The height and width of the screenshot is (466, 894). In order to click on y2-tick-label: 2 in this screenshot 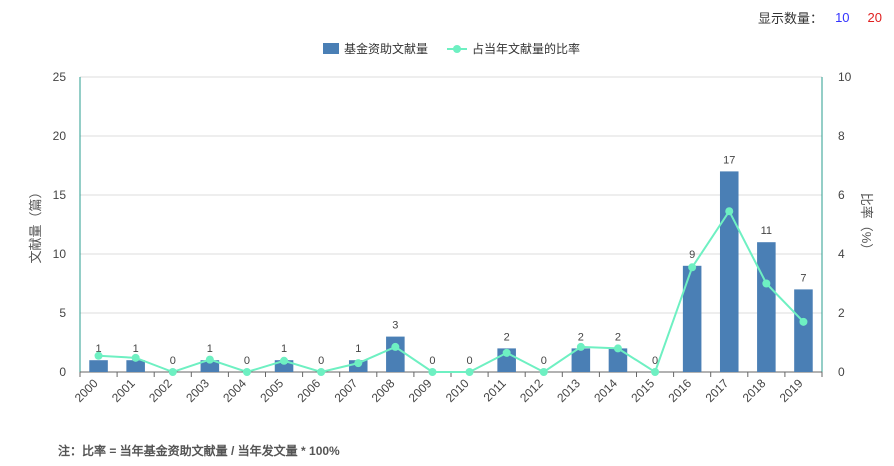, I will do `click(841, 313)`.